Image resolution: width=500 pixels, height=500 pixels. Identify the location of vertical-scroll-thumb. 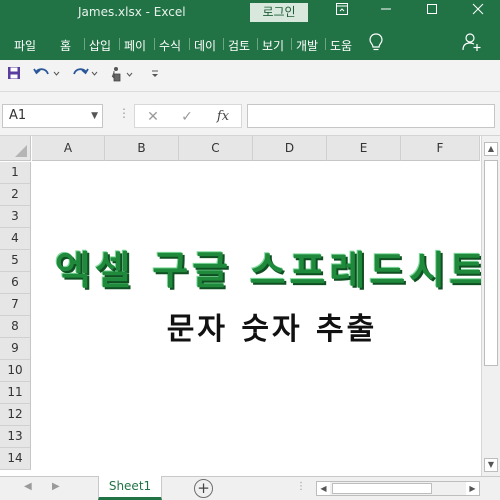
(491, 263).